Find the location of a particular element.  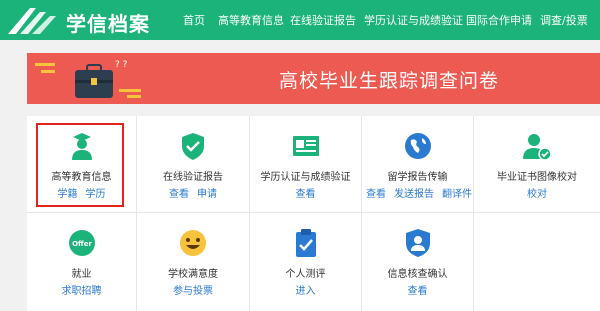

nav-online-verification: 在线验证报告 is located at coordinates (323, 20).